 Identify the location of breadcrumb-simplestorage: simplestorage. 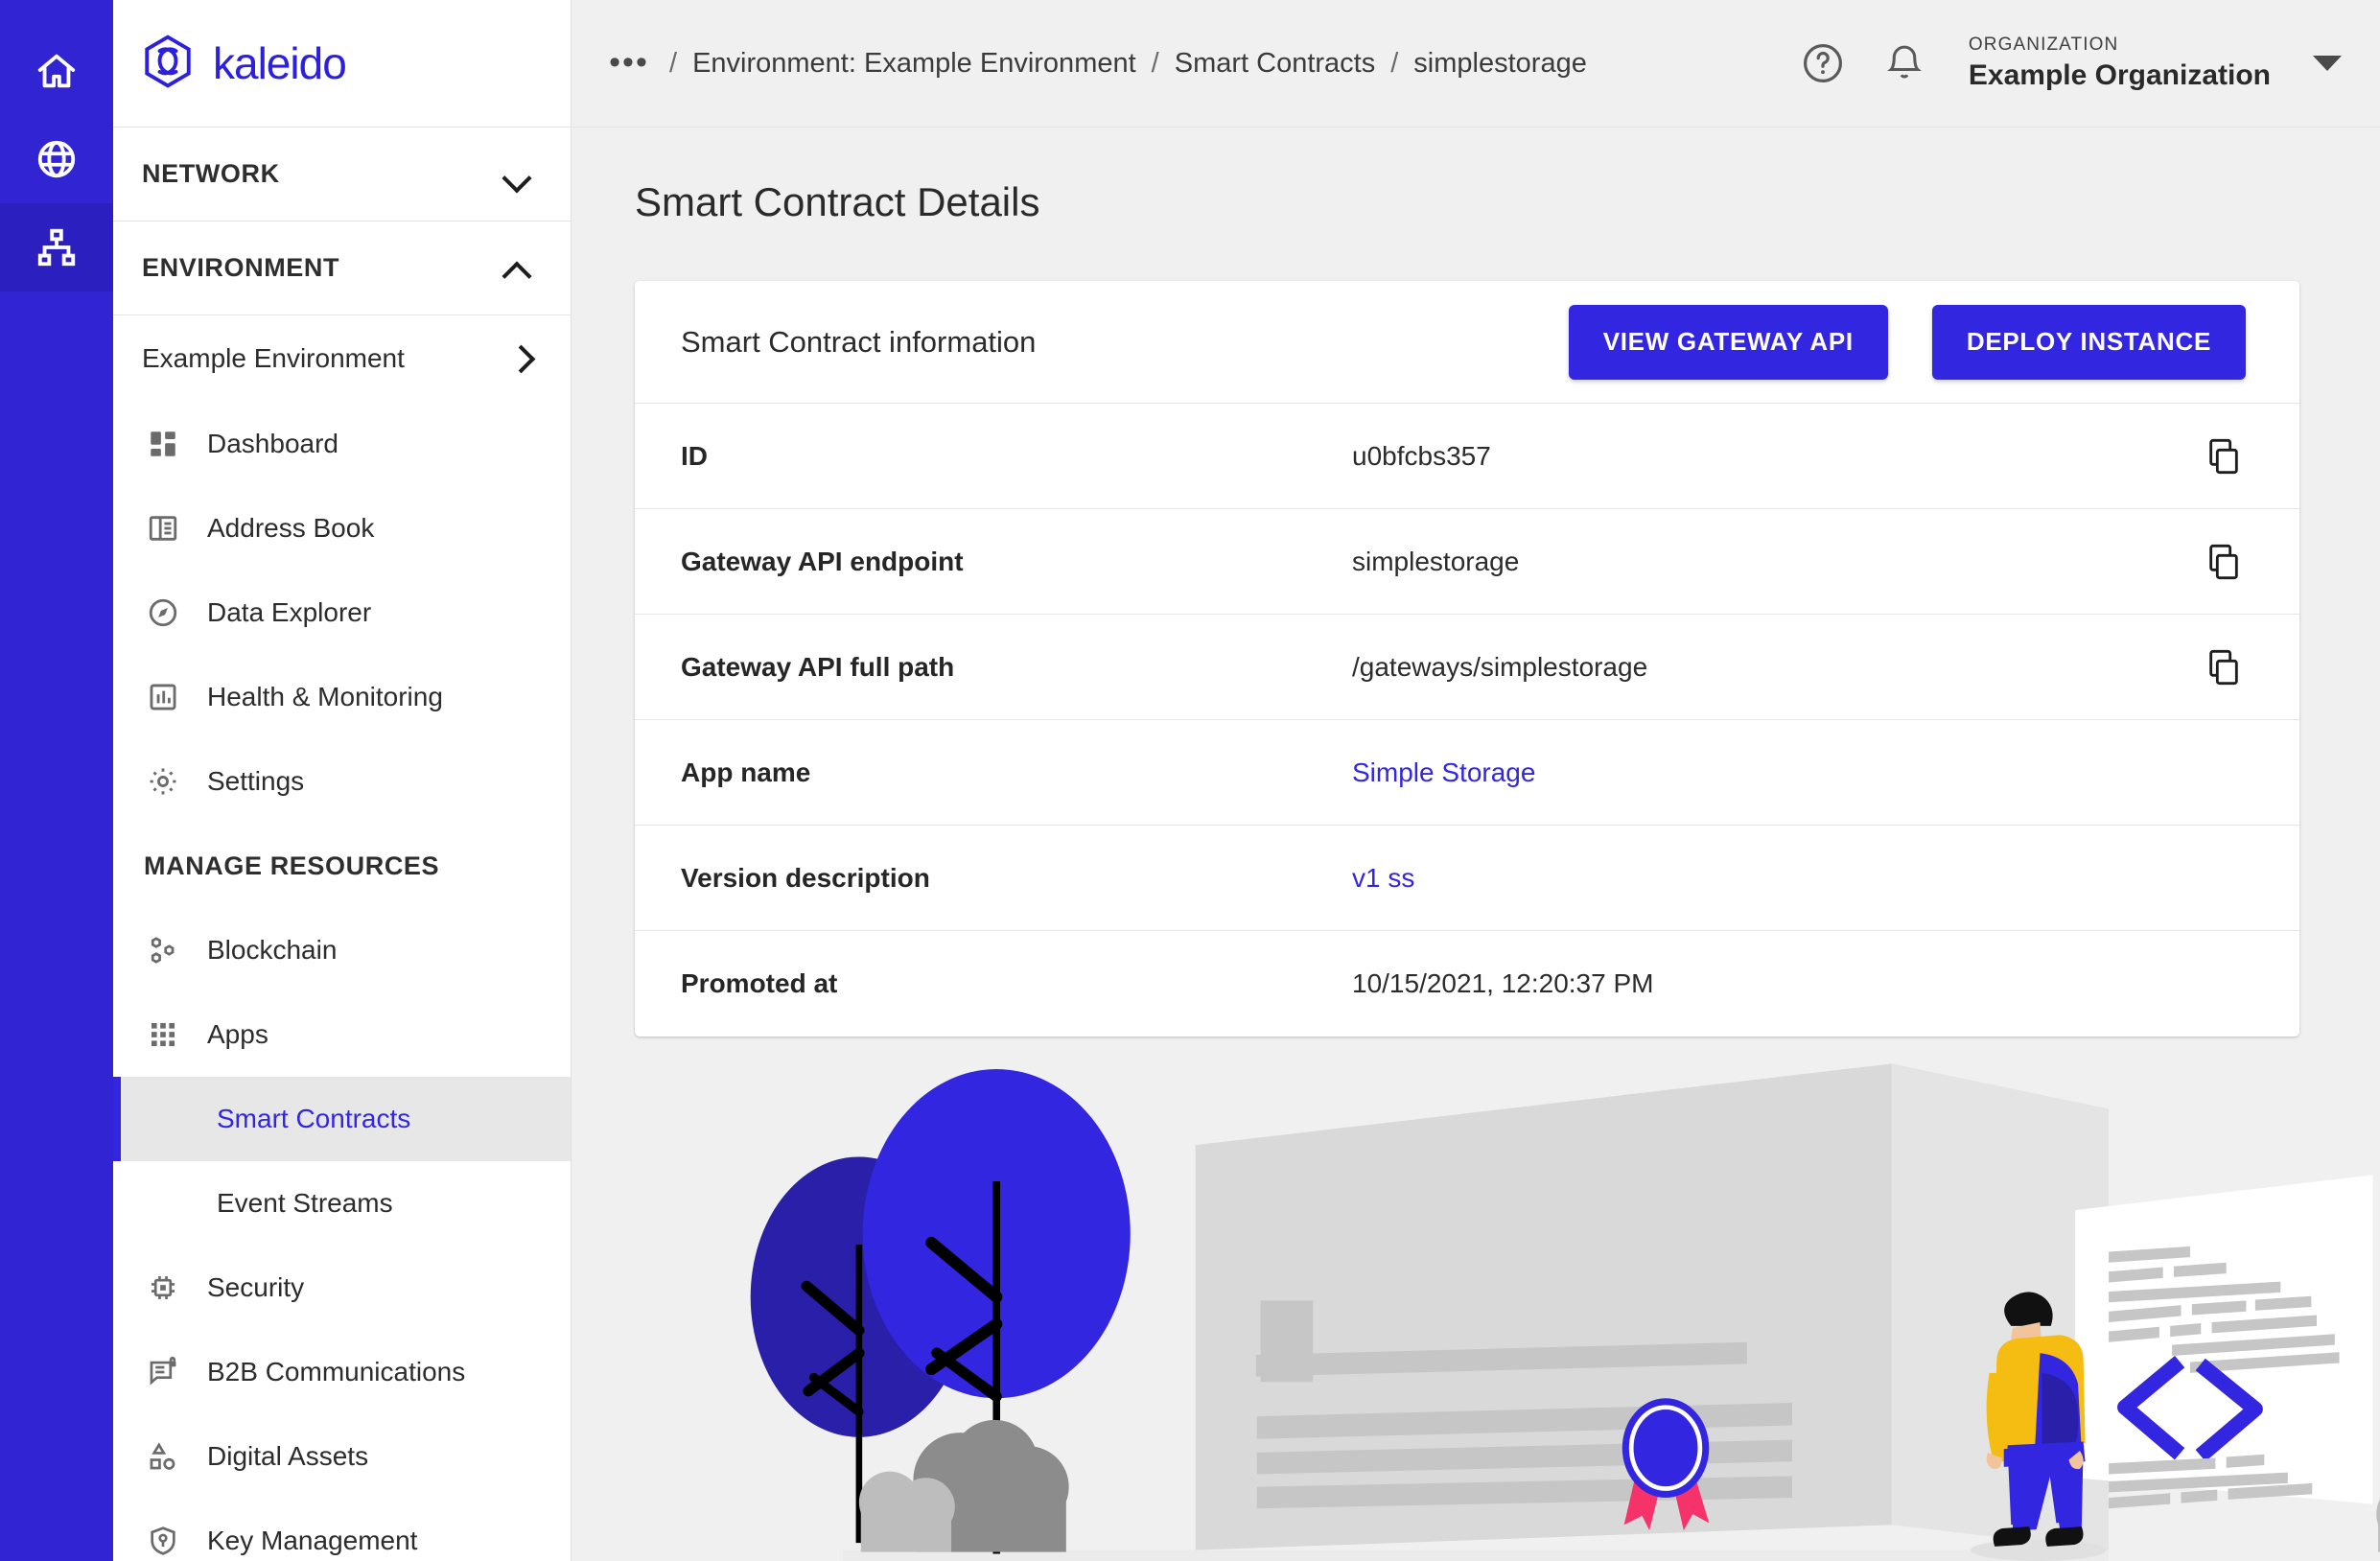
(1500, 64).